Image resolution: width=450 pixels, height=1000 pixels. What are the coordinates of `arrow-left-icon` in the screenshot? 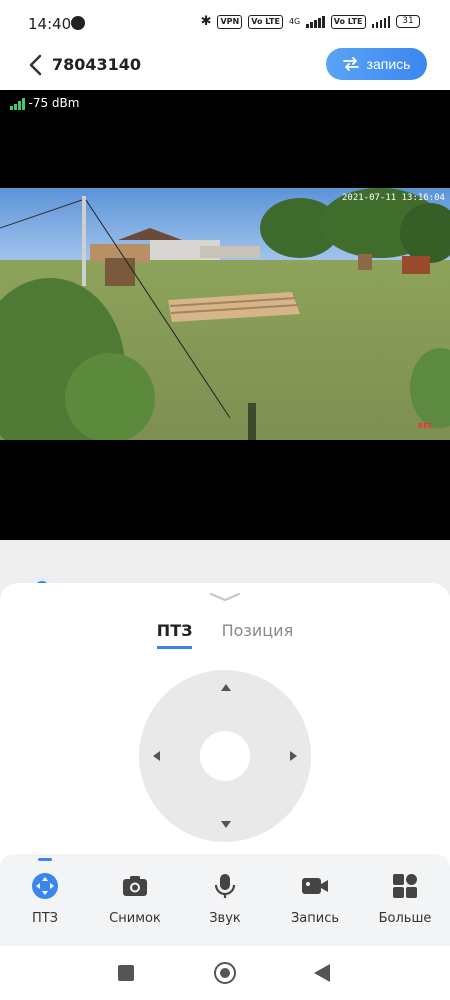 It's located at (156, 756).